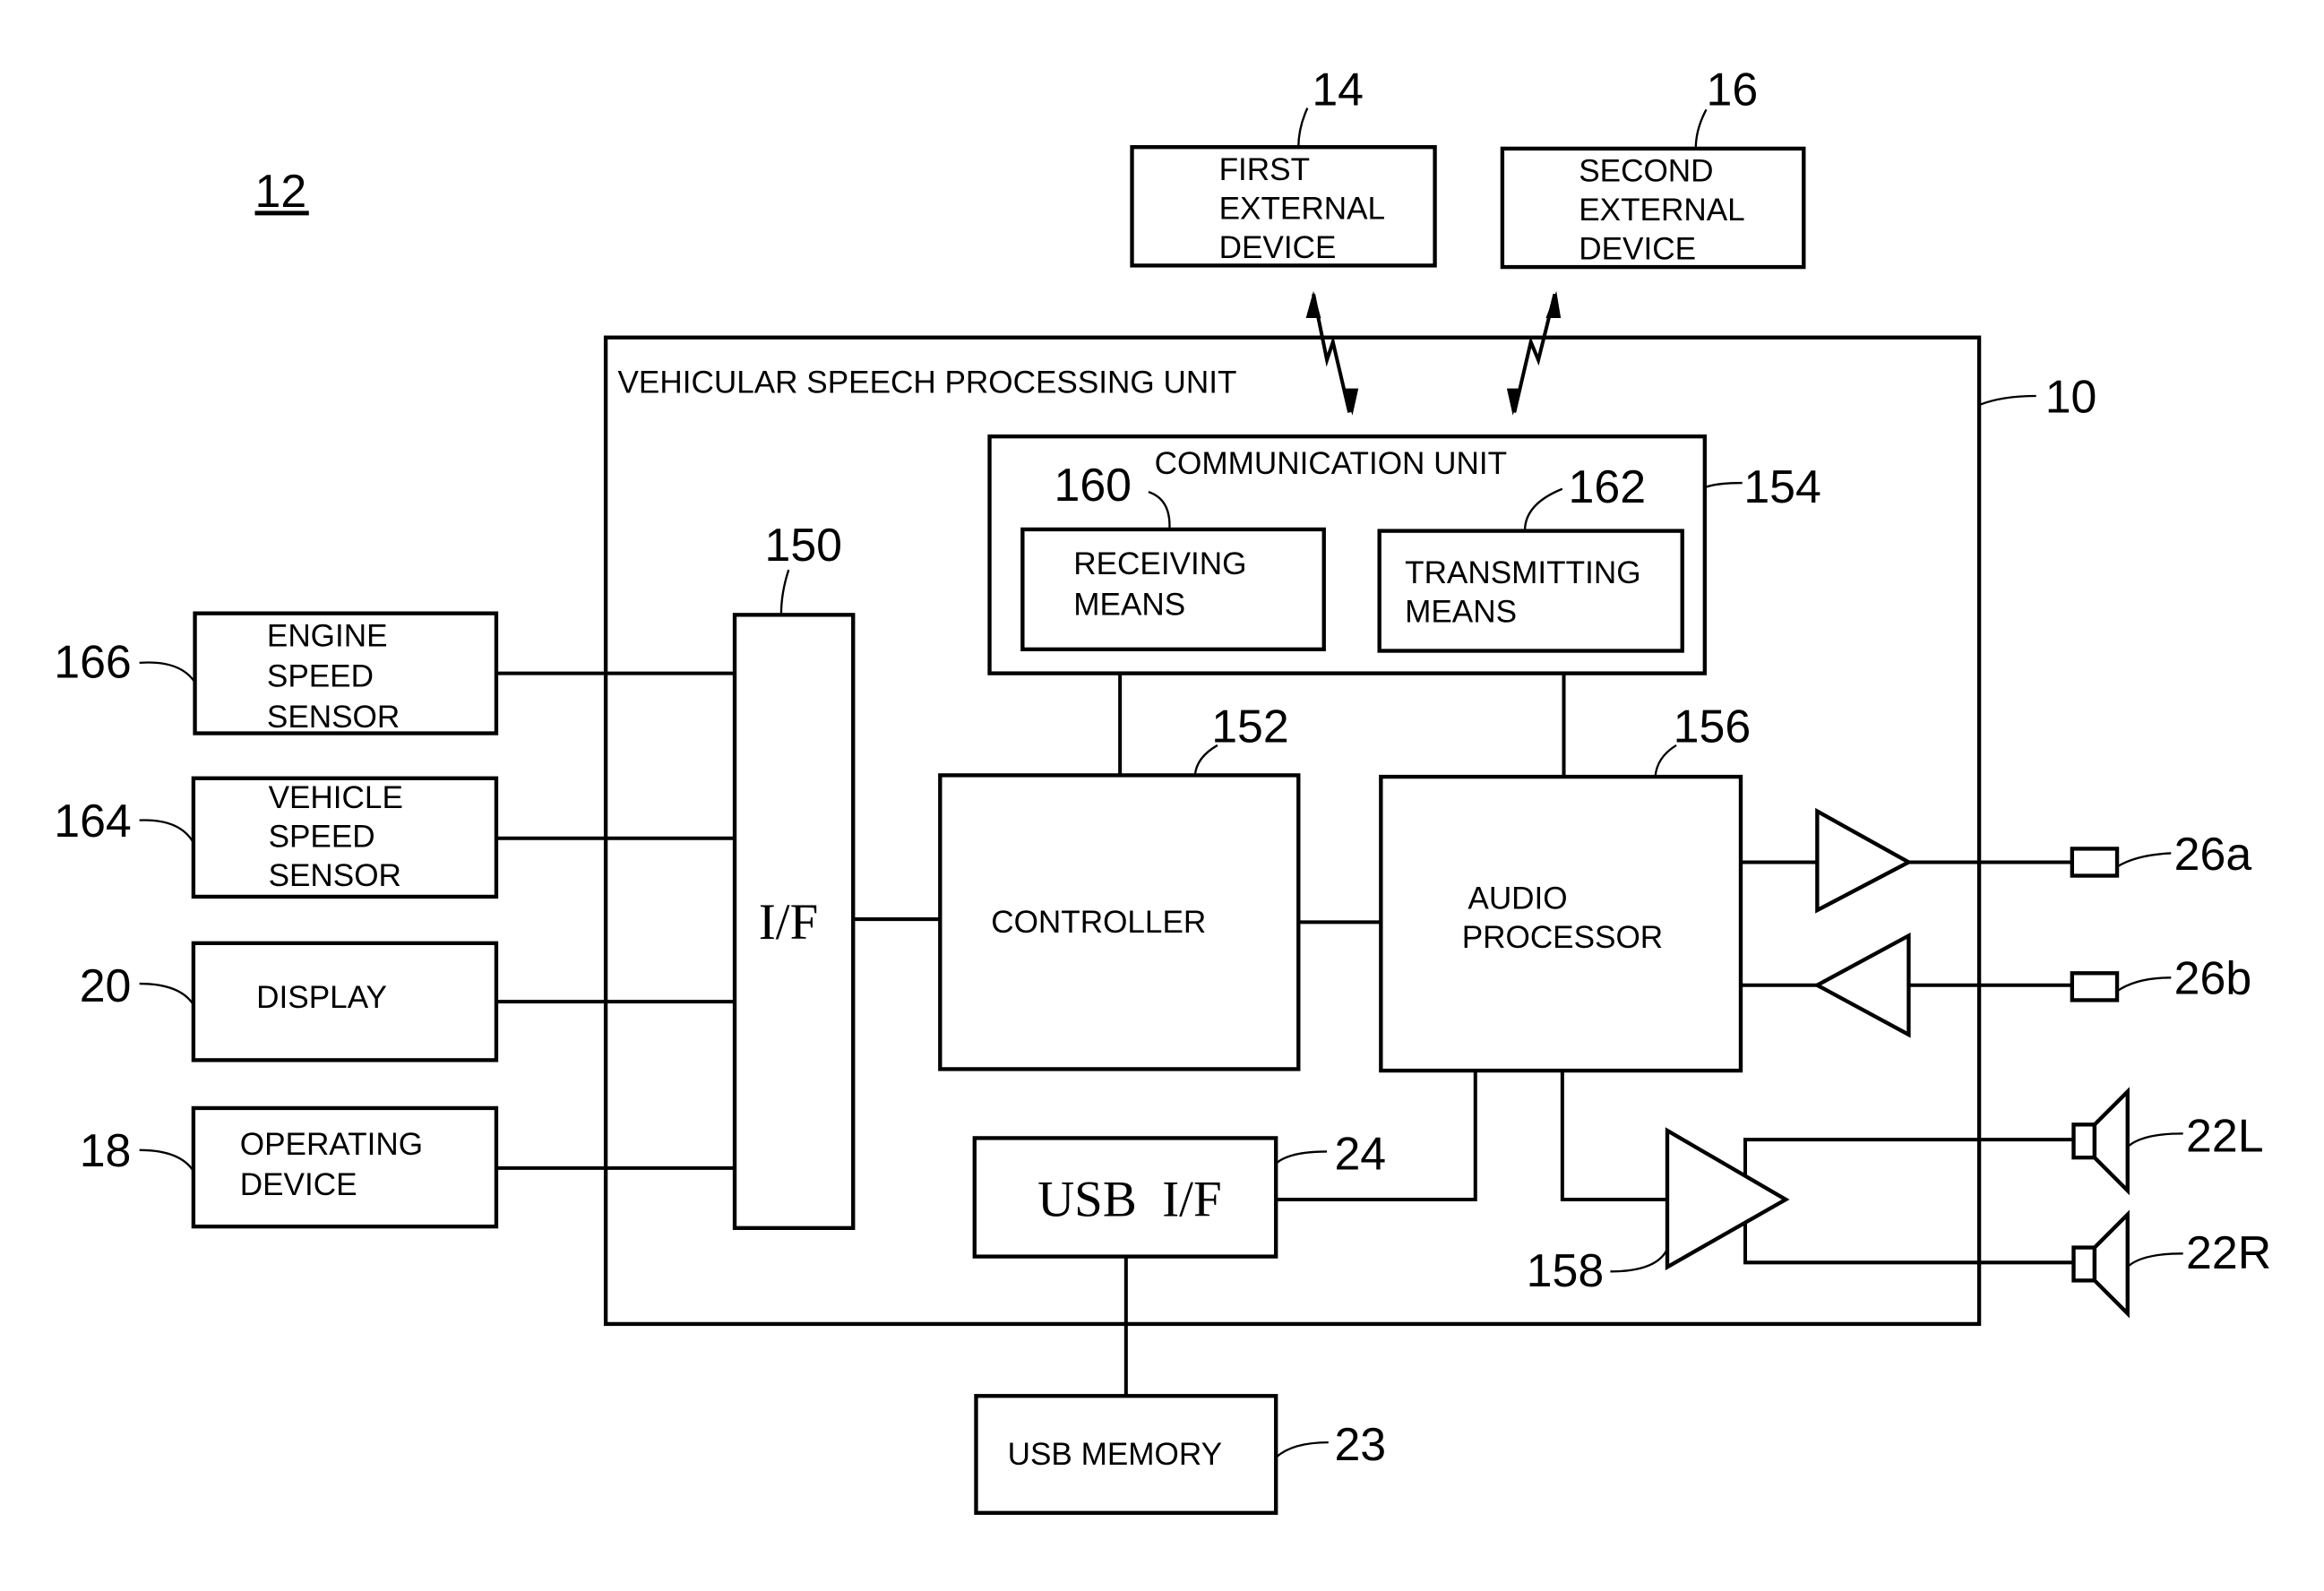  Describe the element at coordinates (1562, 937) in the screenshot. I see `svg-text: PROCESSOR` at that location.